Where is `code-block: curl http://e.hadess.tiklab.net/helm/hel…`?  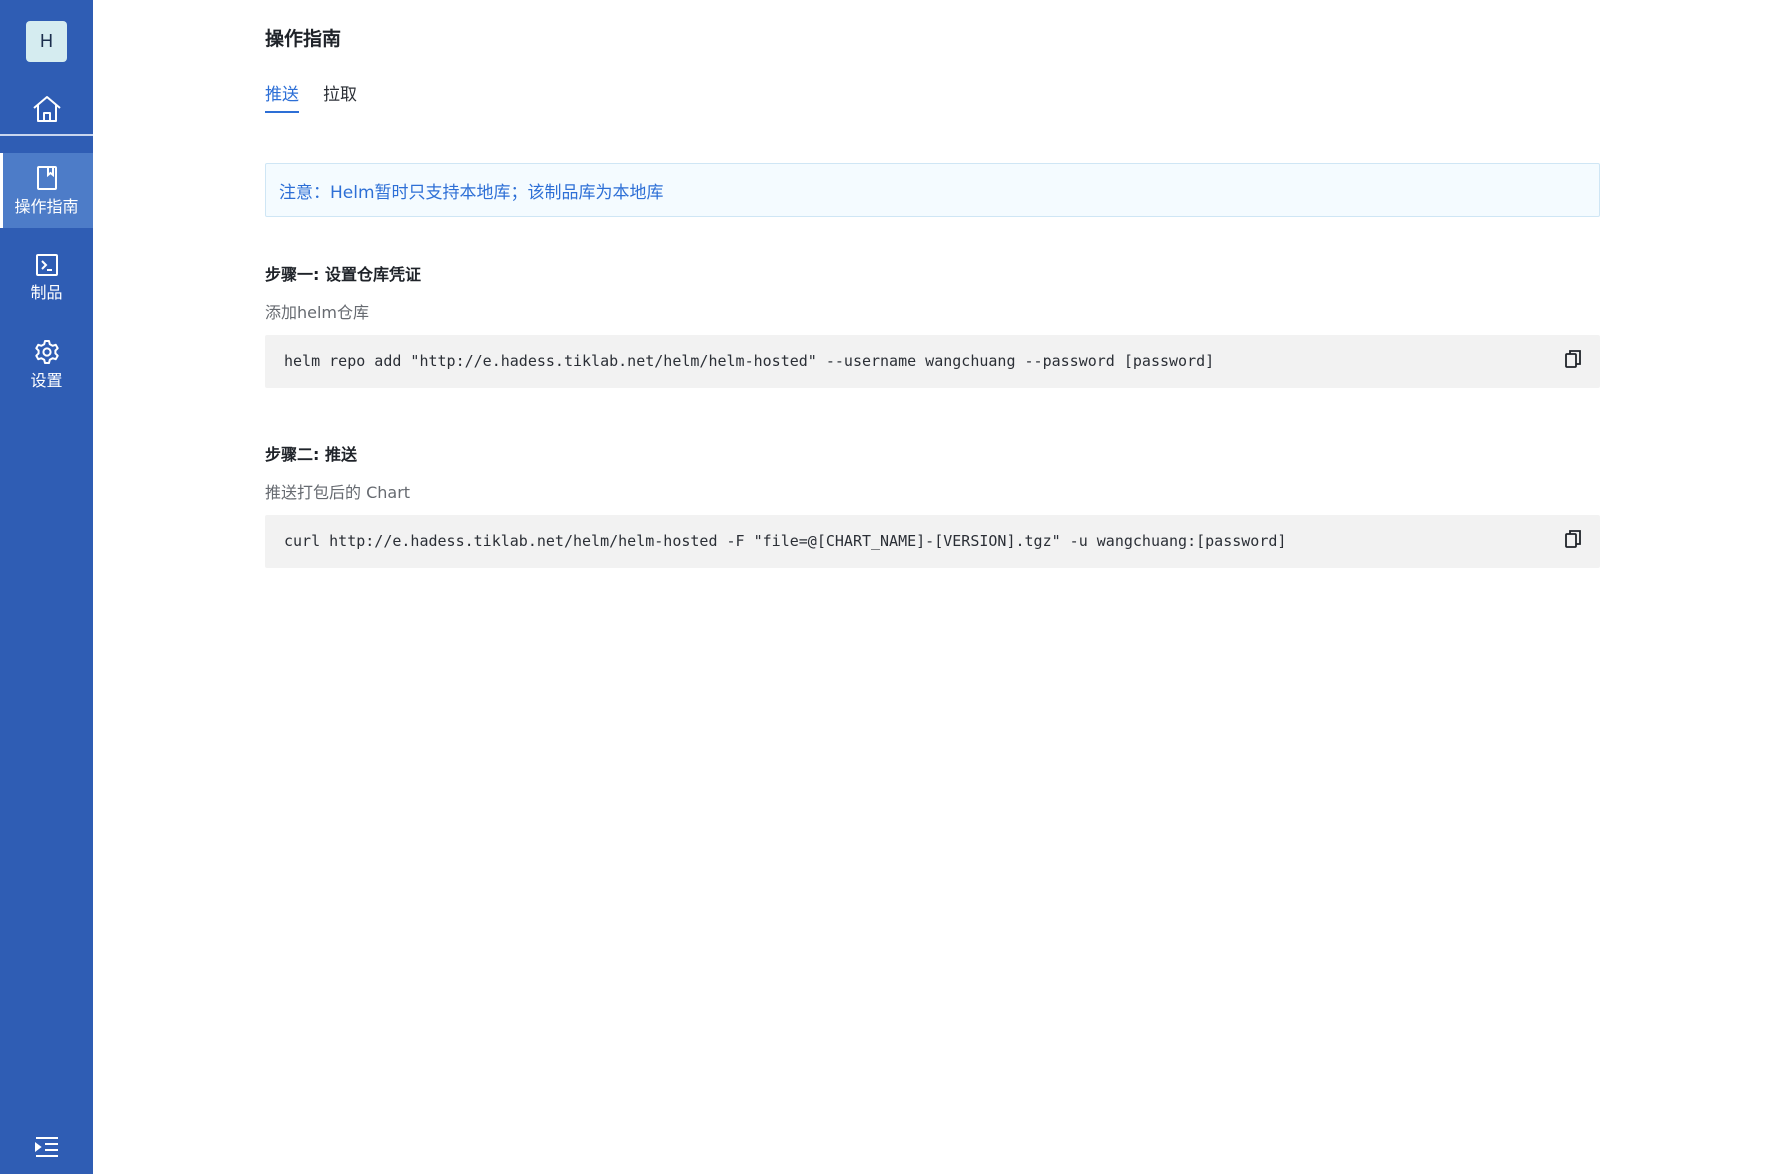
code-block: curl http://e.hadess.tiklab.net/helm/hel… is located at coordinates (932, 541).